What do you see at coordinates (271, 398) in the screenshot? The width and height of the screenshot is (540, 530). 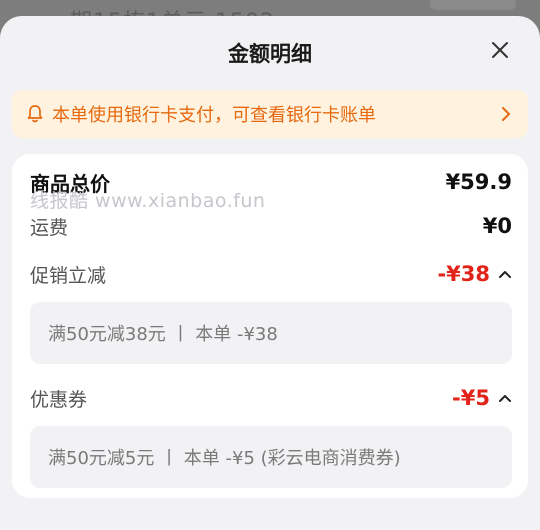 I see `coupon-row: 优惠券 -¥5` at bounding box center [271, 398].